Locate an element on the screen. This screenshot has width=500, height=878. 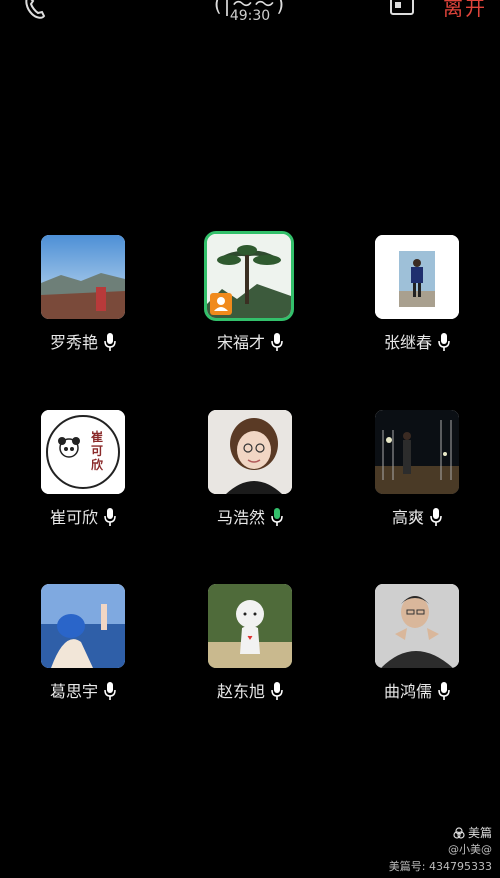
mic-active-icon is located at coordinates (277, 517).